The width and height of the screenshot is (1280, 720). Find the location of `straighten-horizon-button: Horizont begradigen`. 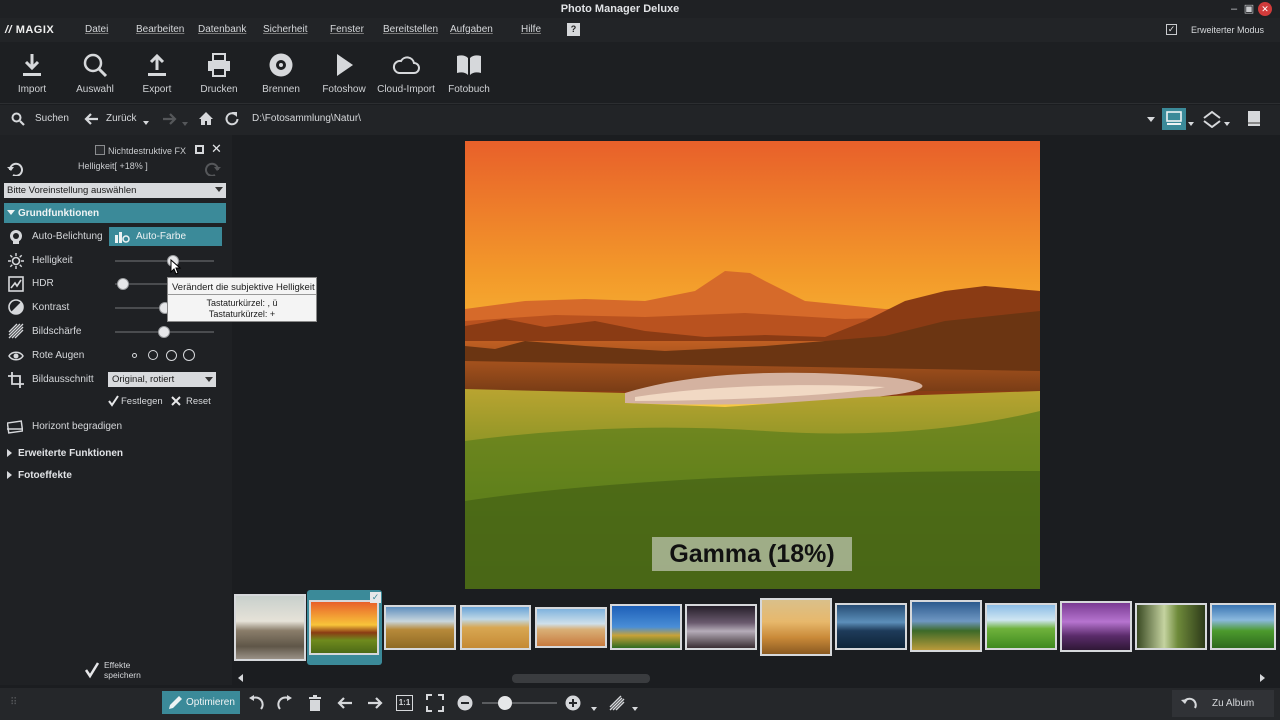

straighten-horizon-button: Horizont begradigen is located at coordinates (77, 426).